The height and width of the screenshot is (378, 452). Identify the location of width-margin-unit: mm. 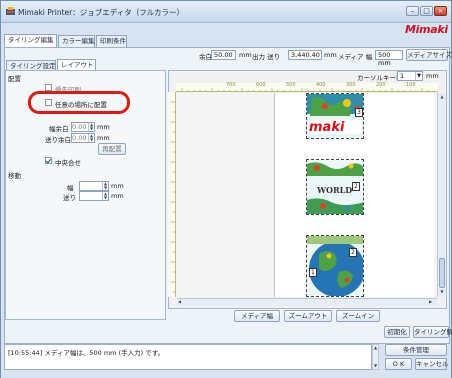
(103, 127).